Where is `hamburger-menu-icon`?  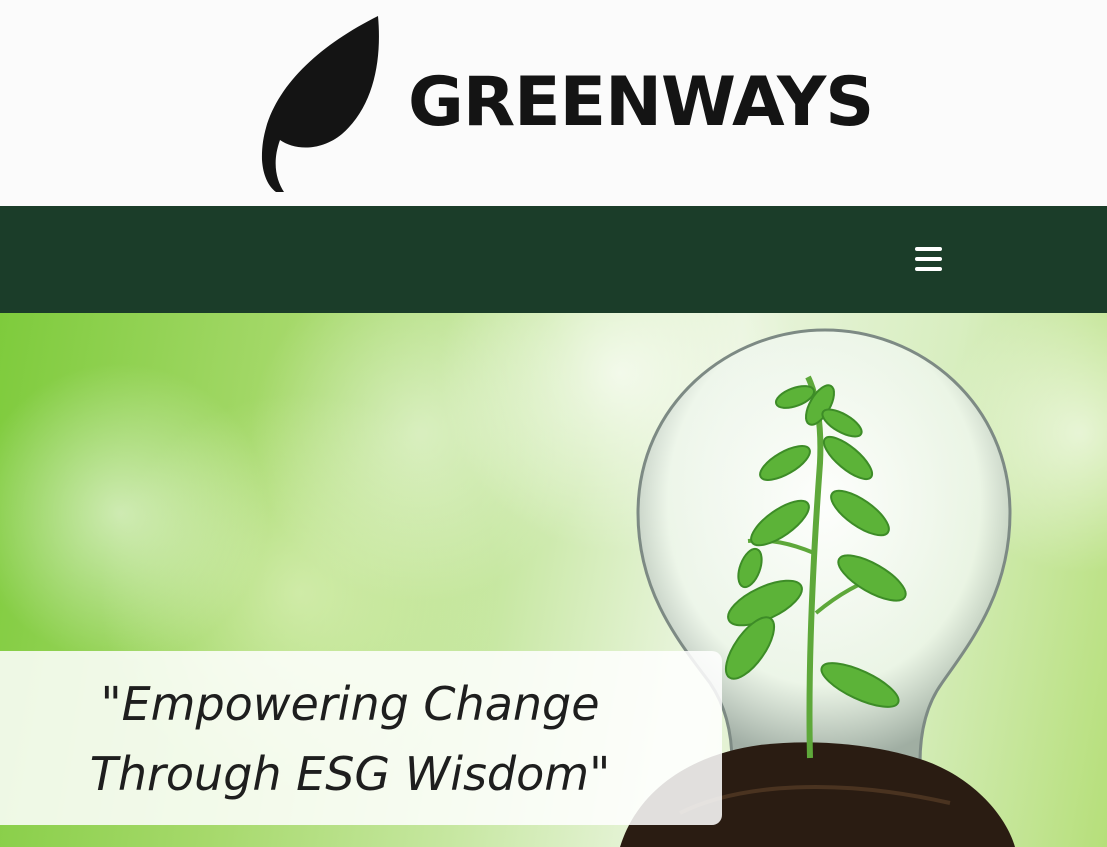
hamburger-menu-icon is located at coordinates (928, 259).